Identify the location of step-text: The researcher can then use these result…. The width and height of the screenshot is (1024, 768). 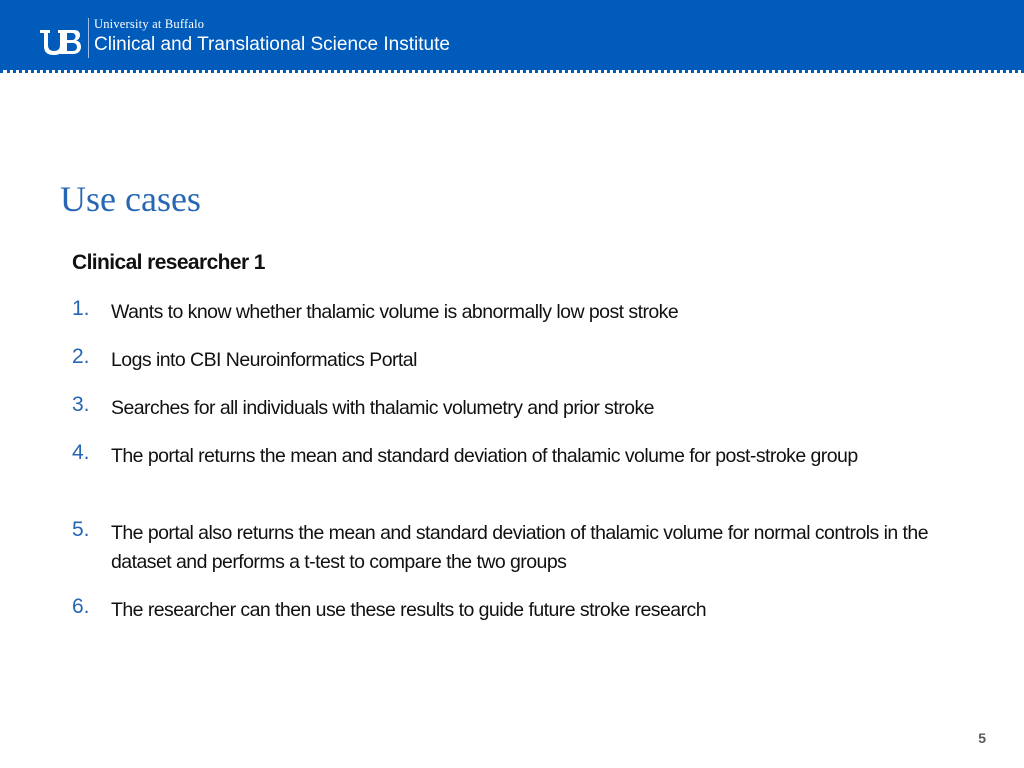
(409, 610).